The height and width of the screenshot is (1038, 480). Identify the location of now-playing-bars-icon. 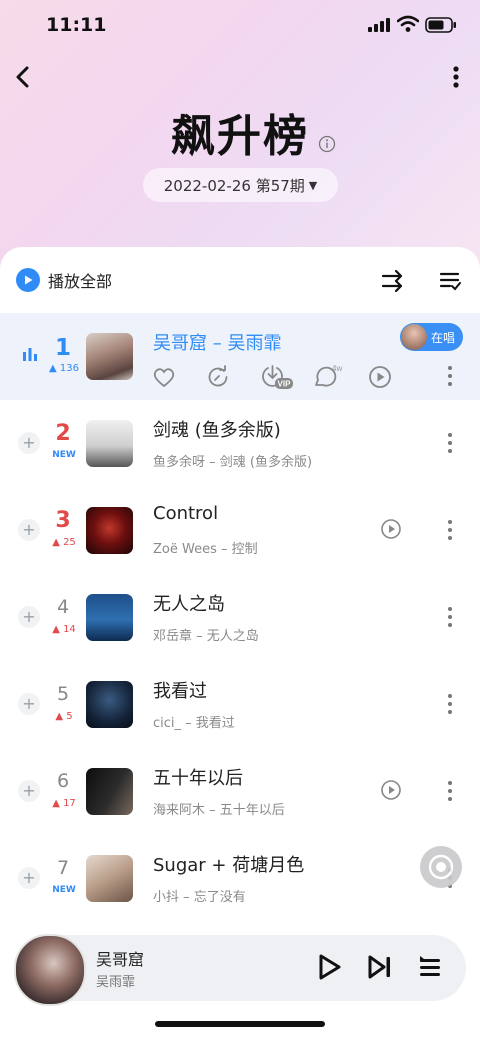
(30, 354).